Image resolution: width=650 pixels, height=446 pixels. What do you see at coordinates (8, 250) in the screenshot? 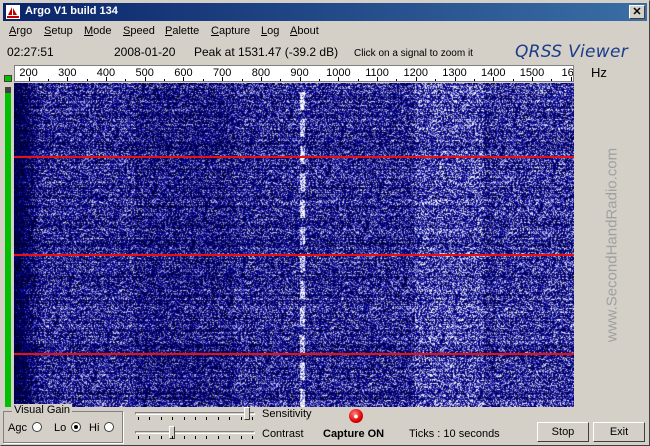
I see `level-fill` at bounding box center [8, 250].